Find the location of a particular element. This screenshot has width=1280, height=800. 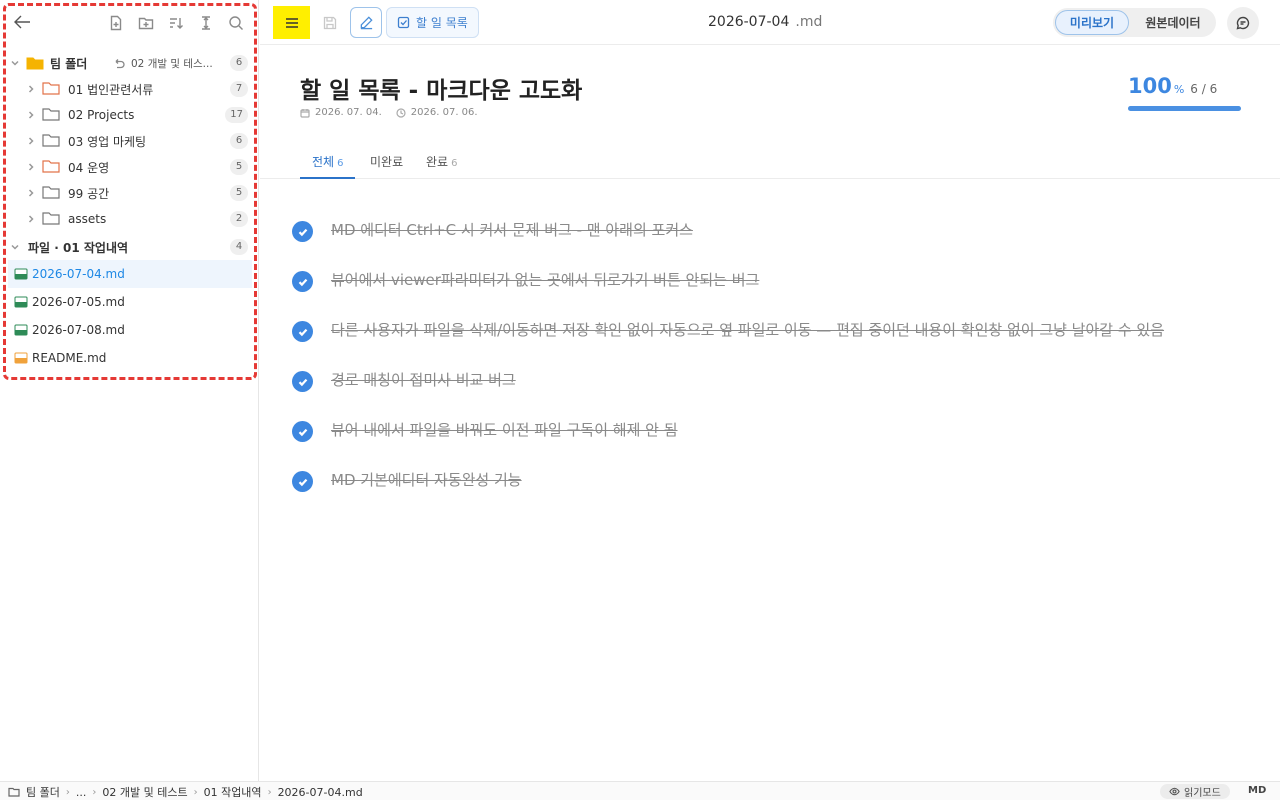

folder-row: 03 영업 마케팅 6 is located at coordinates (130, 141).